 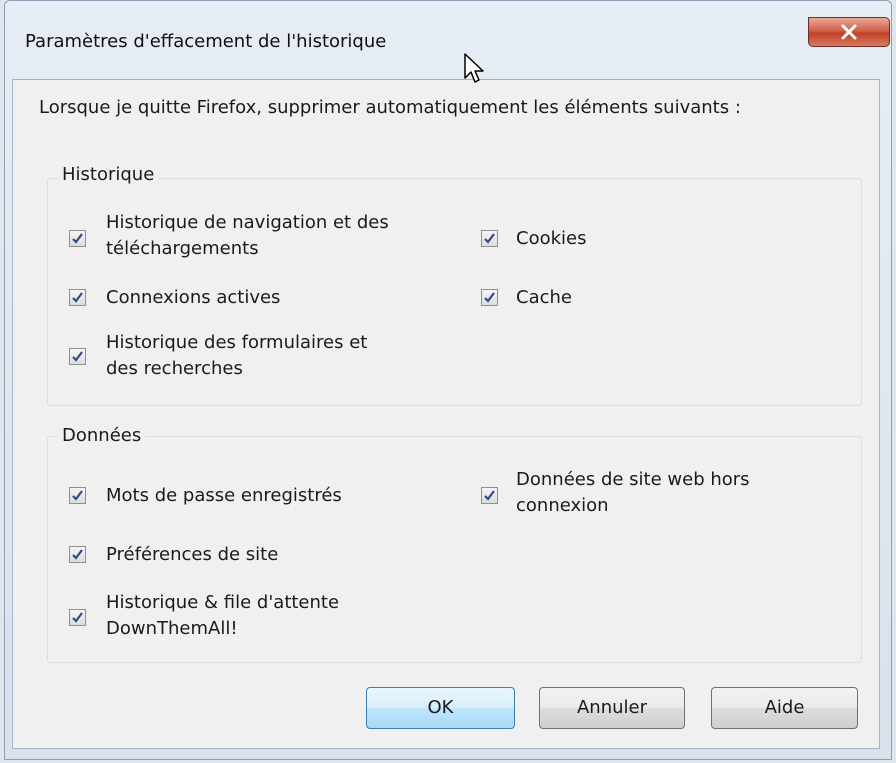 I want to click on saved-passwords-checkbox, so click(x=77, y=495).